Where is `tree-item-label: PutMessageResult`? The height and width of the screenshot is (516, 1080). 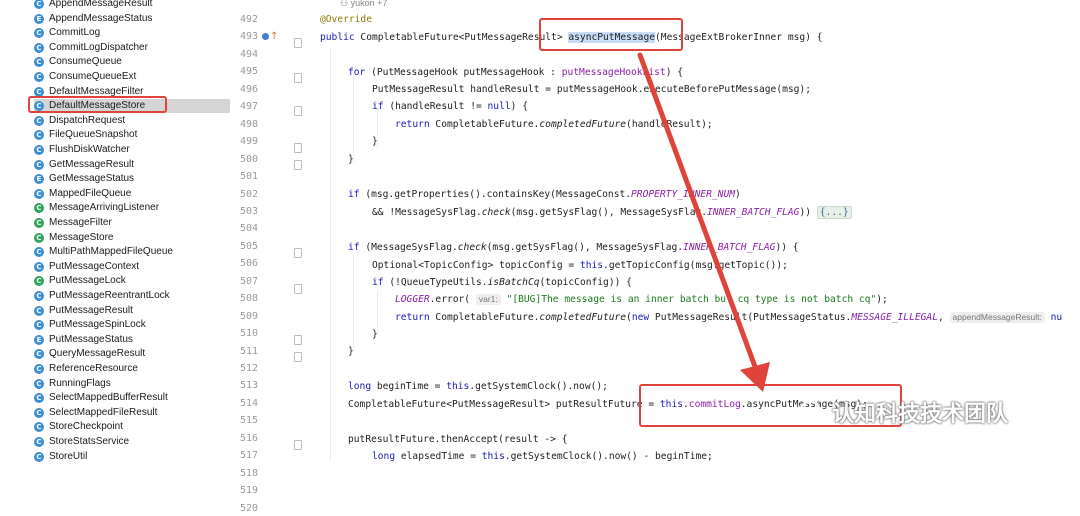
tree-item-label: PutMessageResult is located at coordinates (91, 310).